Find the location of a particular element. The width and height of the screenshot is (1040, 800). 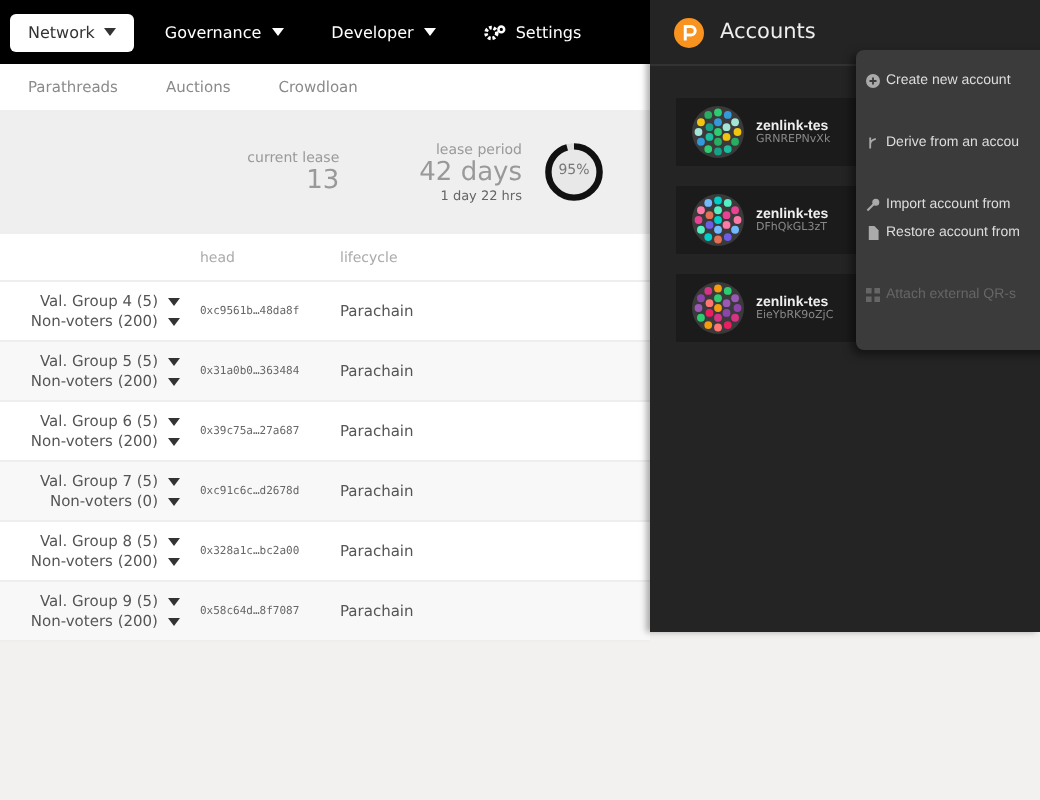

panel-title: Accounts is located at coordinates (768, 32).